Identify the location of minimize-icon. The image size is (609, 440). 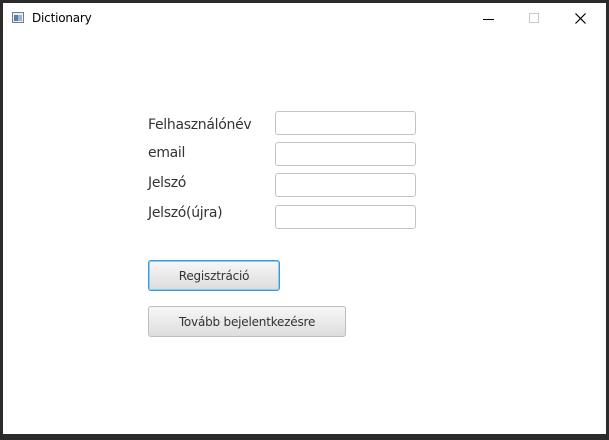
(488, 19).